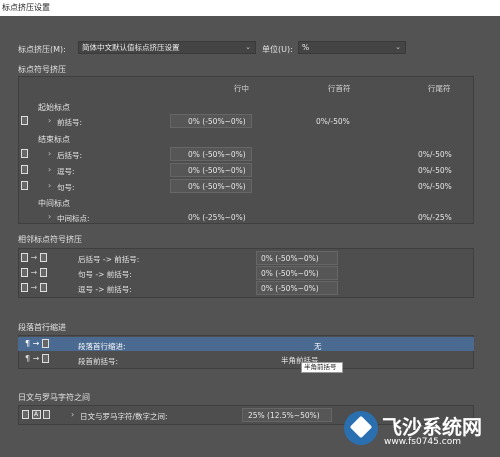  I want to click on field-start-value: 0%/-50%, so click(333, 121).